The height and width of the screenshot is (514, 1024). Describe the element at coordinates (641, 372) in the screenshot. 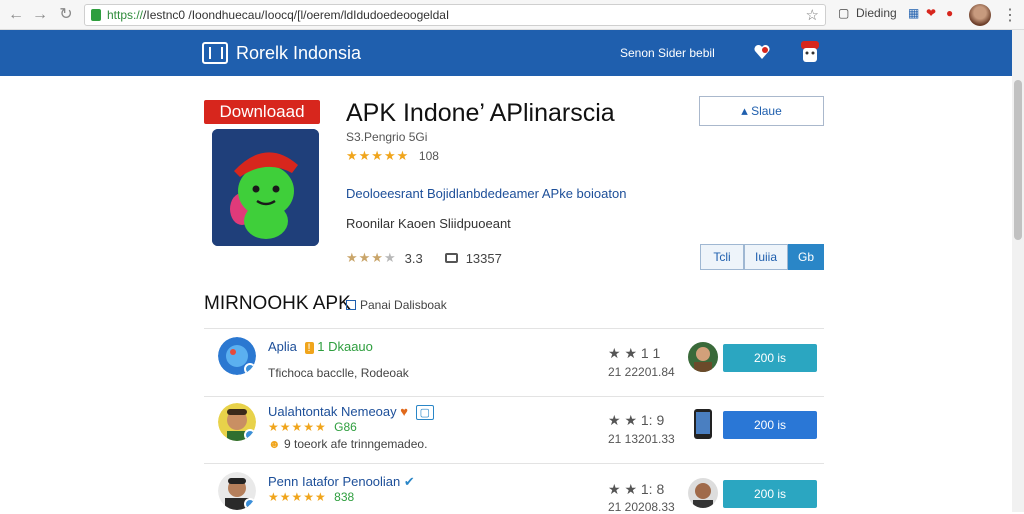

I see `item-date: 21 22201.84` at that location.